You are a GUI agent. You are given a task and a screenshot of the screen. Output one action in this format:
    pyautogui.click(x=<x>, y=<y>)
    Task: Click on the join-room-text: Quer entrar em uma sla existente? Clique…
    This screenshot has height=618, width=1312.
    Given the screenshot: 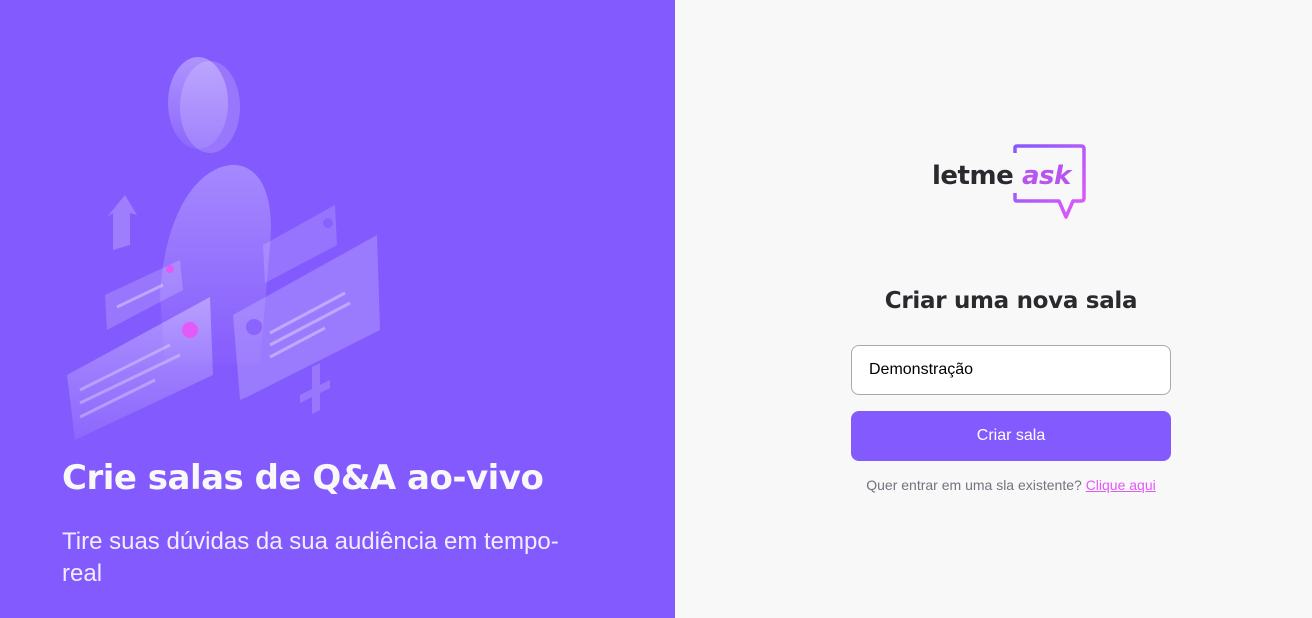 What is the action you would take?
    pyautogui.click(x=993, y=485)
    